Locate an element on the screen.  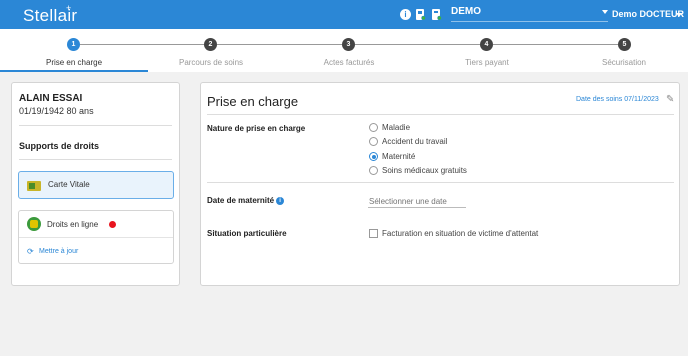
edit-pencil-icon: ✎ is located at coordinates (670, 99).